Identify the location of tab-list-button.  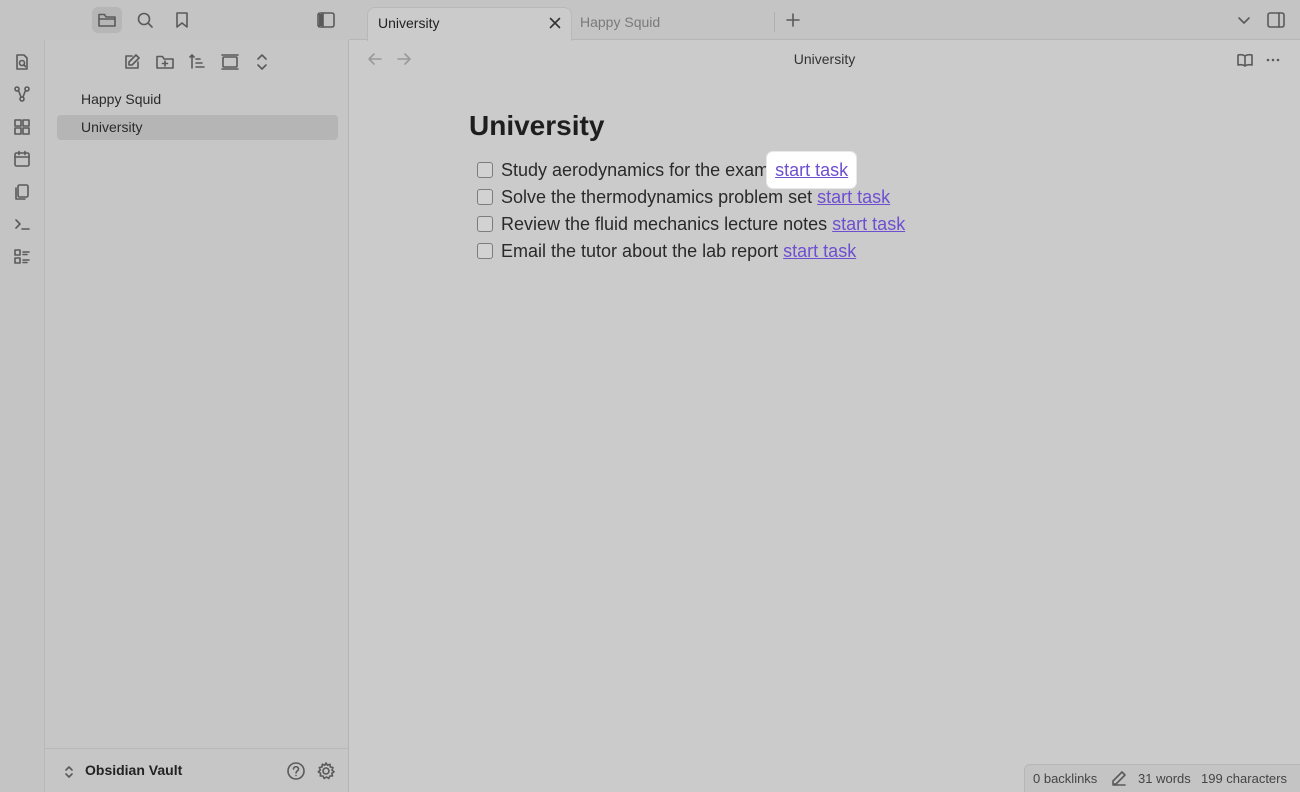
(1244, 21).